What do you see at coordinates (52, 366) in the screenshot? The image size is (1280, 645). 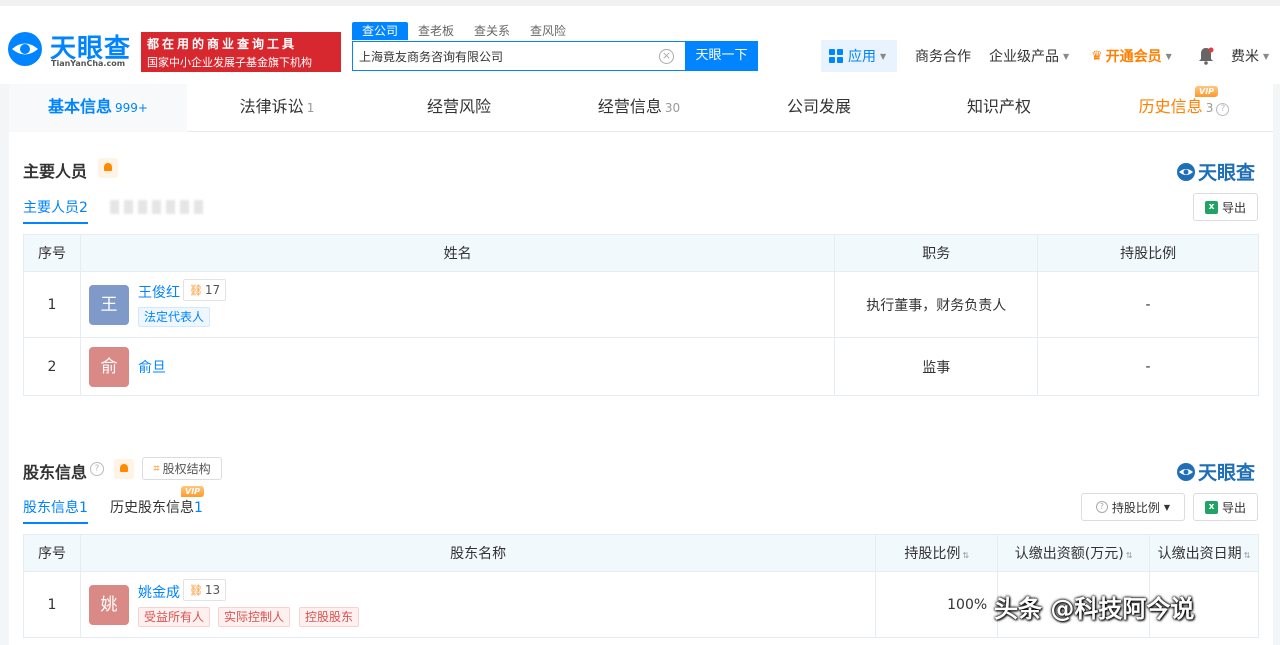 I see `row-number: 2` at bounding box center [52, 366].